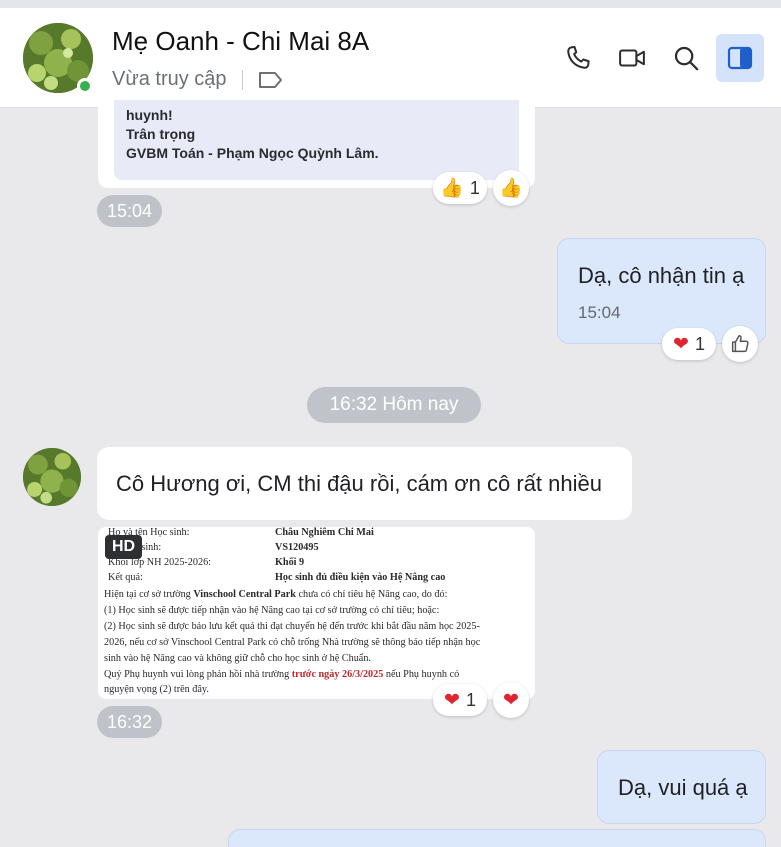 The height and width of the screenshot is (847, 781). I want to click on outgoing-message: Dạ, vui quá ạ, so click(681, 787).